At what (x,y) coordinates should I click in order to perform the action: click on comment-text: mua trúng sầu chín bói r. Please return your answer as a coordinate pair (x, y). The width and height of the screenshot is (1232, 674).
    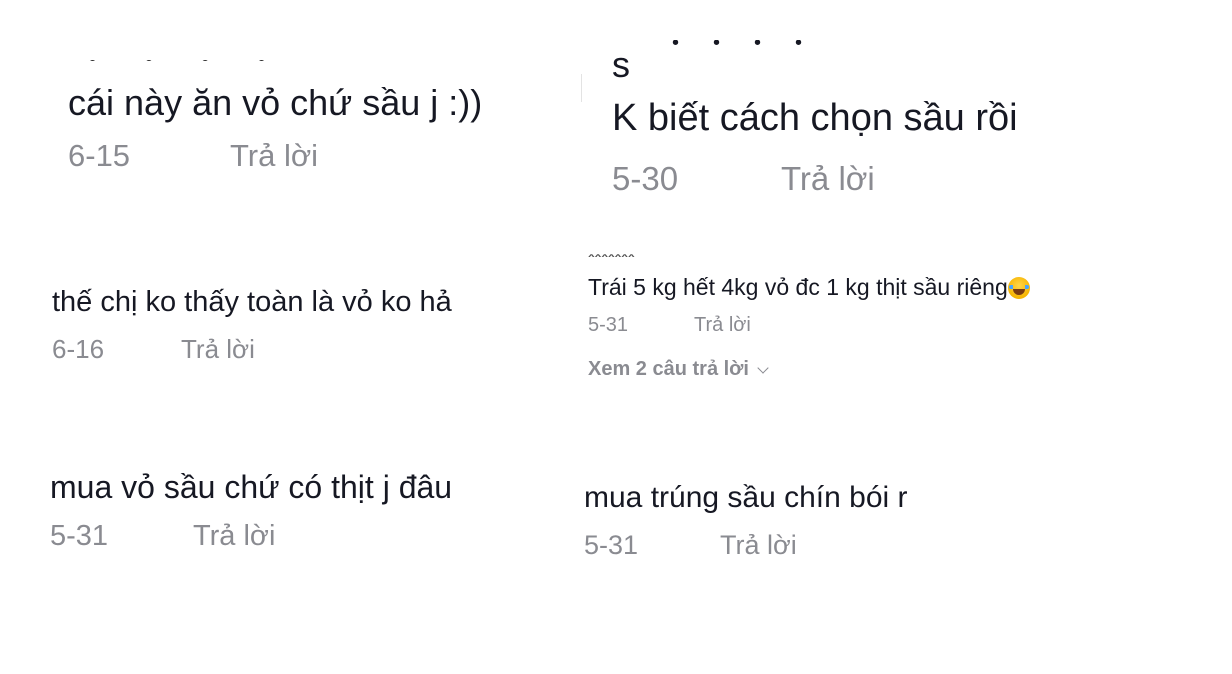
    Looking at the image, I should click on (746, 497).